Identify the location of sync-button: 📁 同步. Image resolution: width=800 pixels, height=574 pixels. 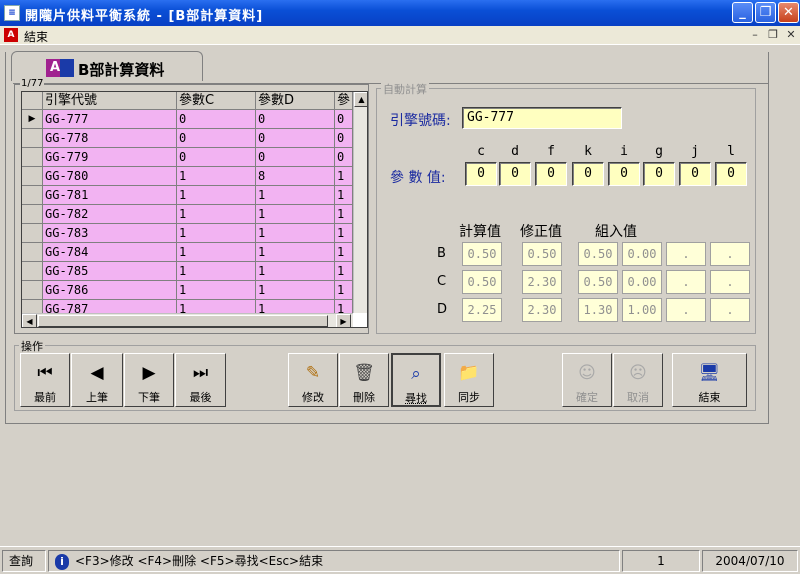
(469, 380).